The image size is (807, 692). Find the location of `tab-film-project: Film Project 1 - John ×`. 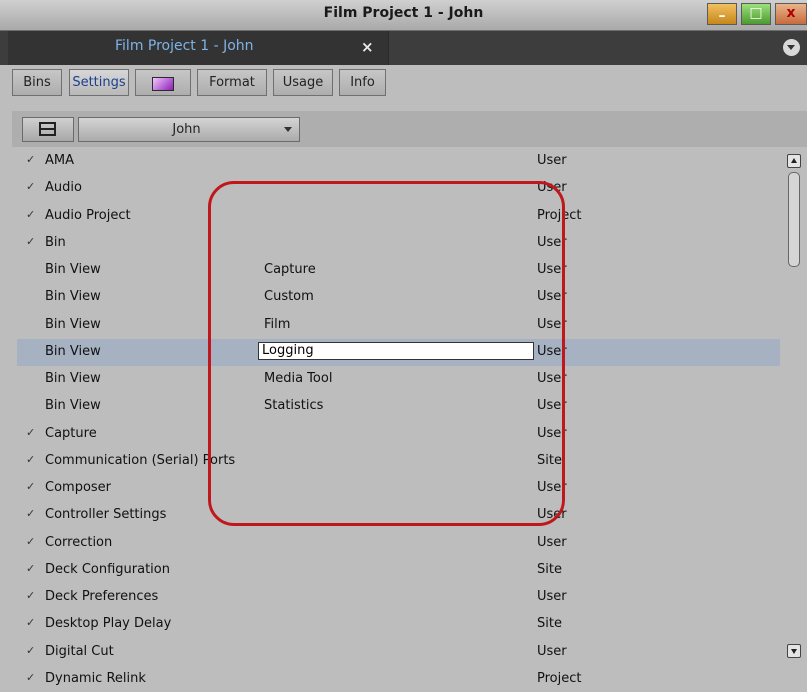

tab-film-project: Film Project 1 - John × is located at coordinates (198, 48).